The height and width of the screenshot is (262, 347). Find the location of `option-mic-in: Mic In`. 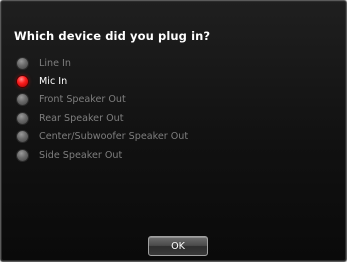

option-mic-in: Mic In is located at coordinates (102, 81).